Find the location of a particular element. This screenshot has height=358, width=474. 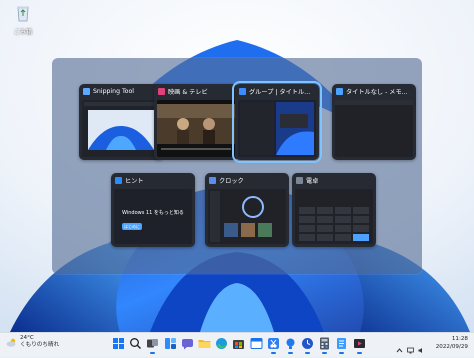

window-title: ヒント is located at coordinates (134, 181).